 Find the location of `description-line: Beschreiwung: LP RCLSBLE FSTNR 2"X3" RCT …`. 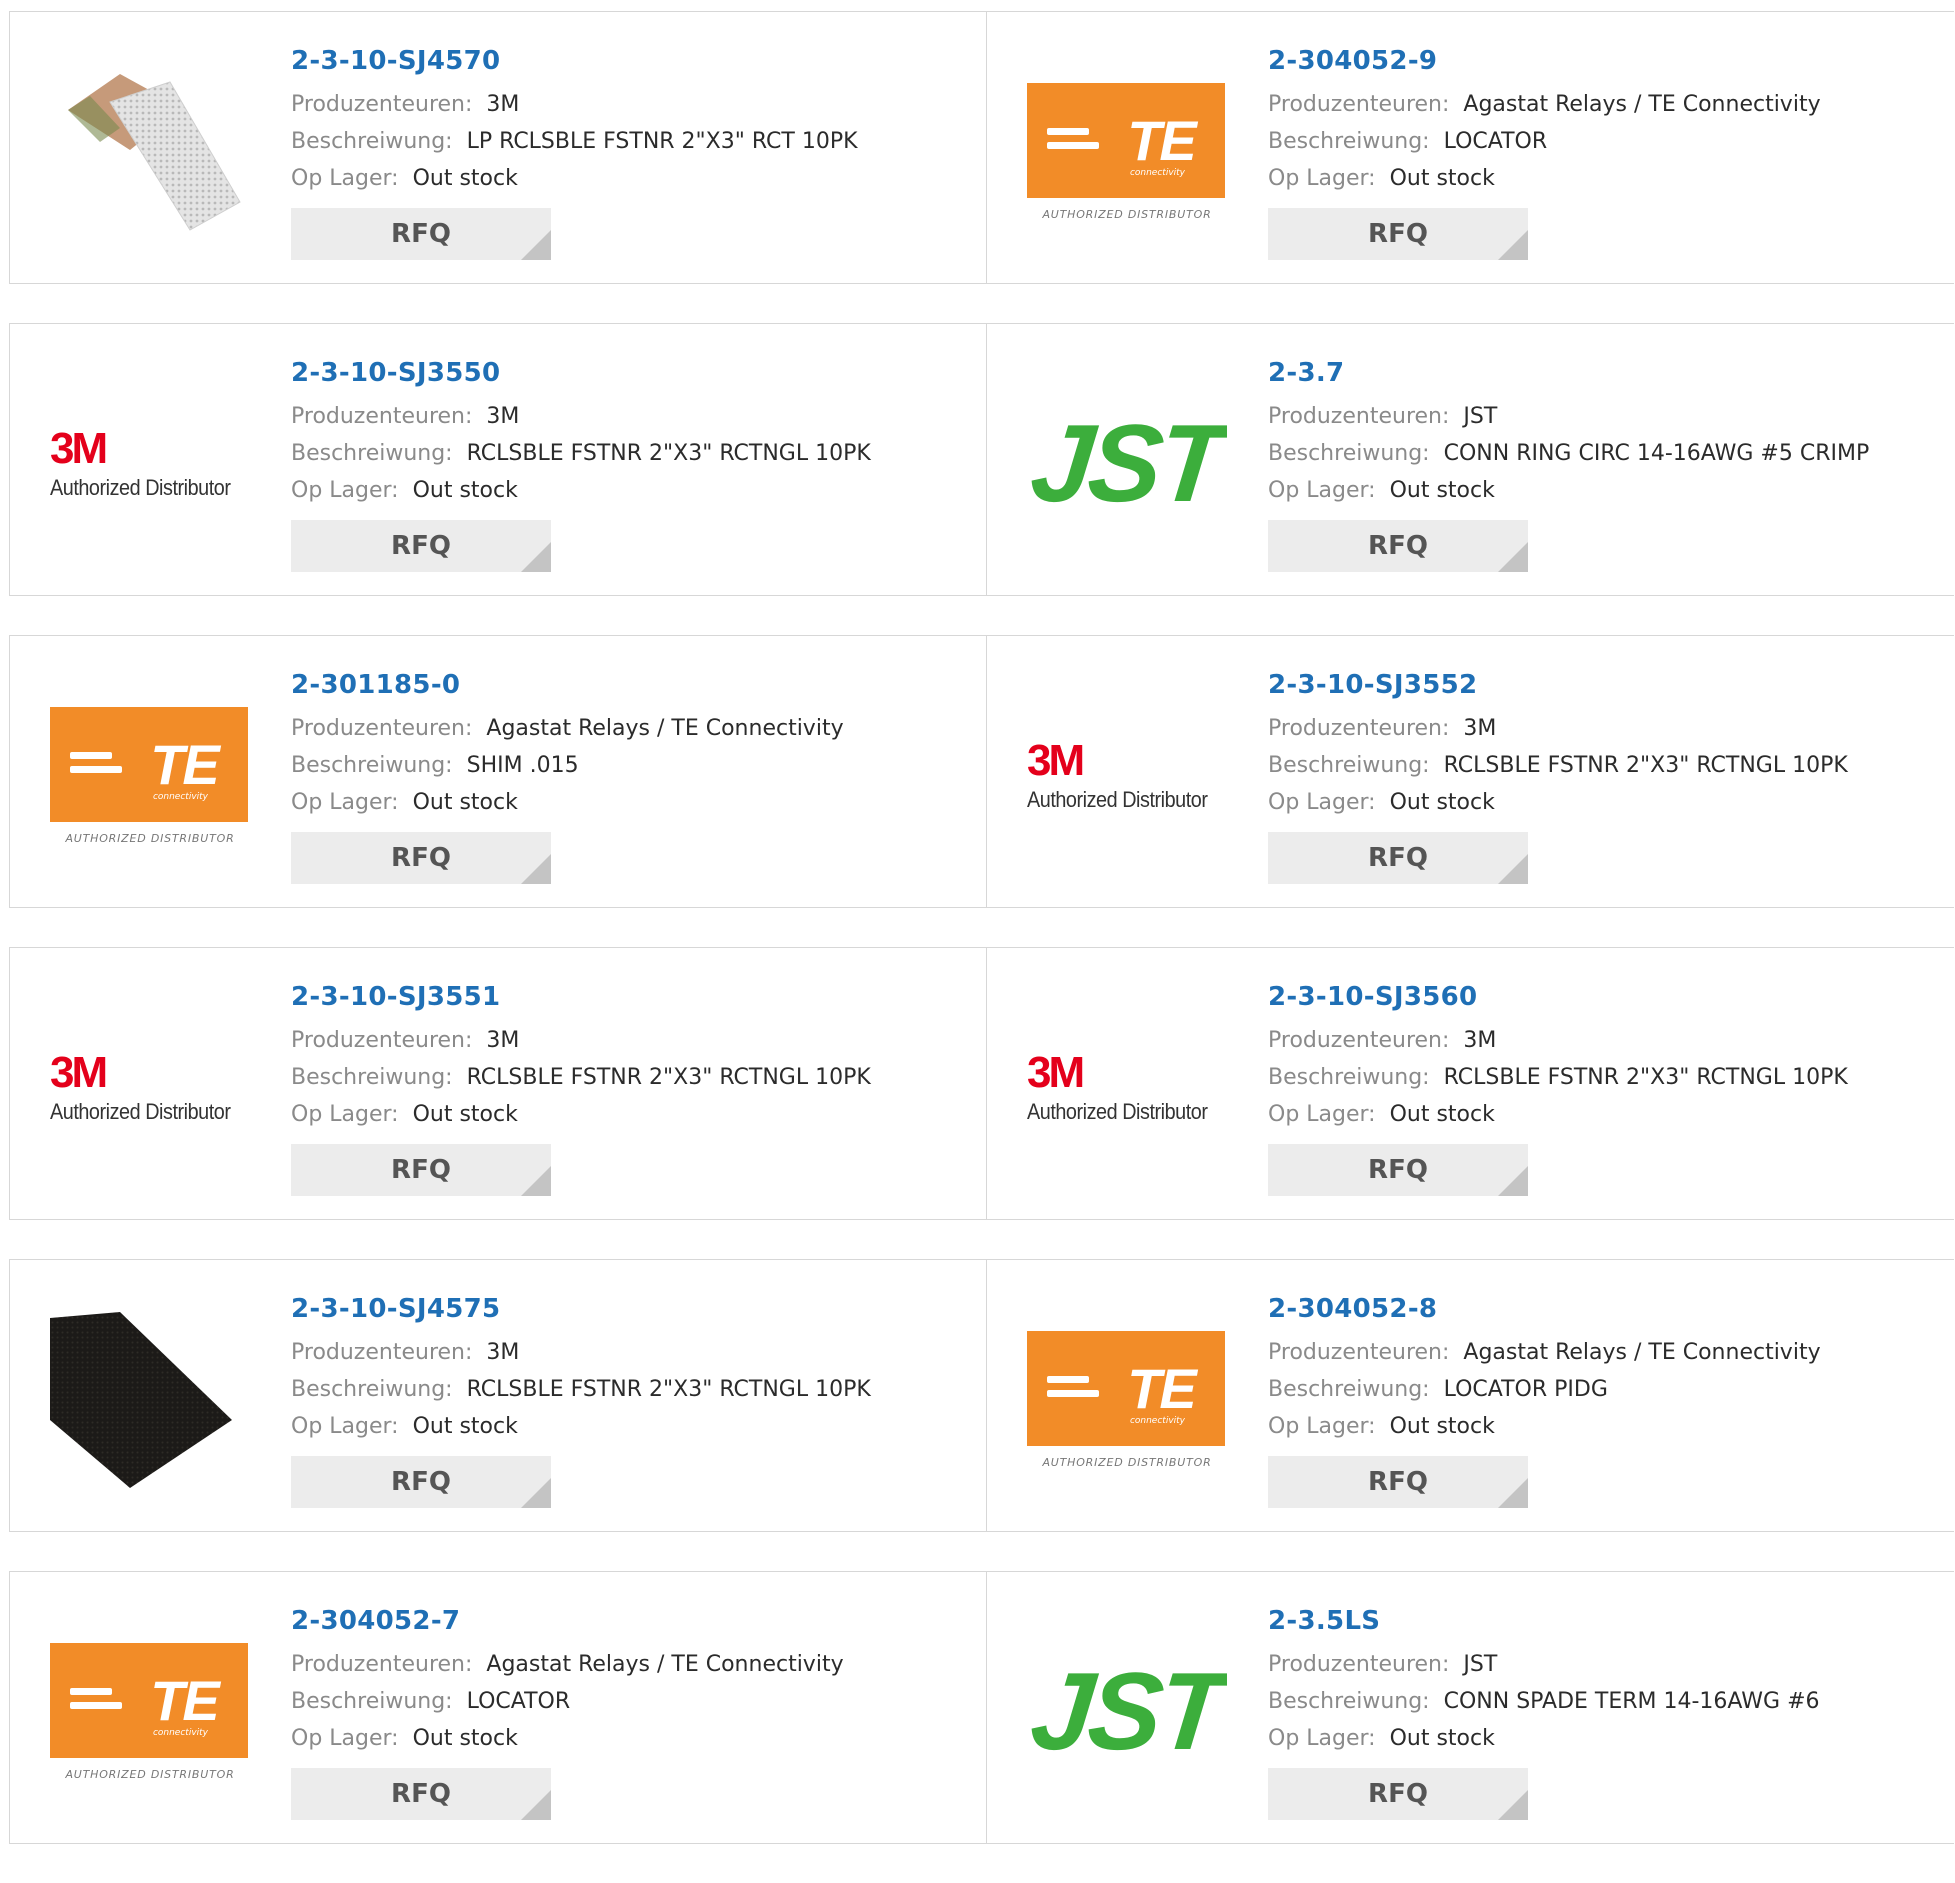

description-line: Beschreiwung: LP RCLSBLE FSTNR 2"X3" RCT … is located at coordinates (633, 141).